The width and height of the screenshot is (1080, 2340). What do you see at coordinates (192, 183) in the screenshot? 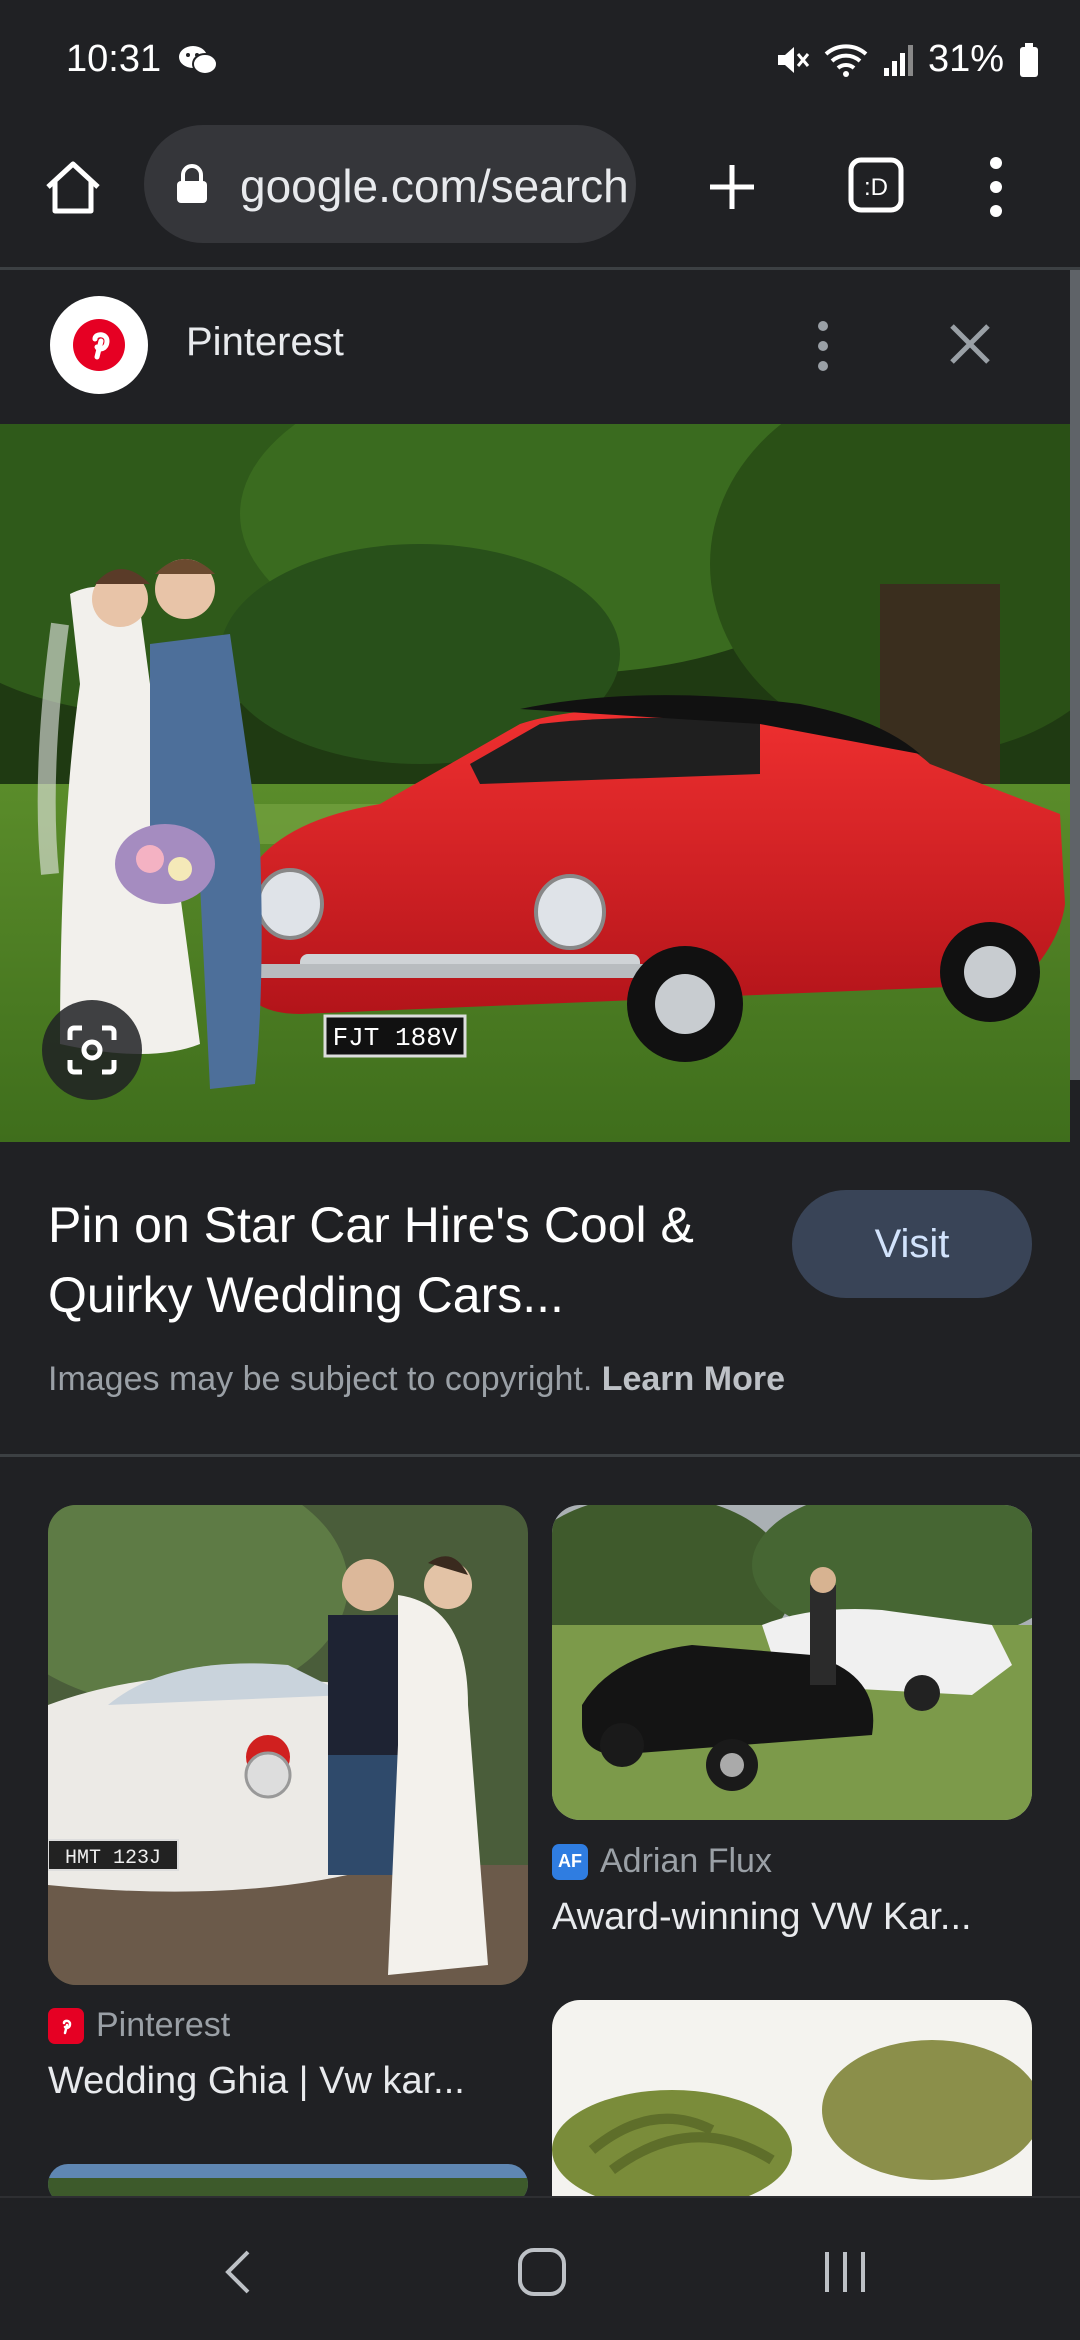
I see `lock-icon` at bounding box center [192, 183].